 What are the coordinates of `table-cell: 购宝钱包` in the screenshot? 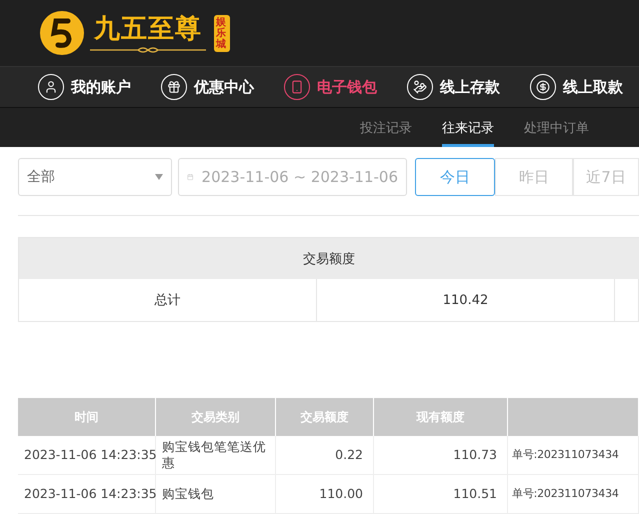 It's located at (216, 494).